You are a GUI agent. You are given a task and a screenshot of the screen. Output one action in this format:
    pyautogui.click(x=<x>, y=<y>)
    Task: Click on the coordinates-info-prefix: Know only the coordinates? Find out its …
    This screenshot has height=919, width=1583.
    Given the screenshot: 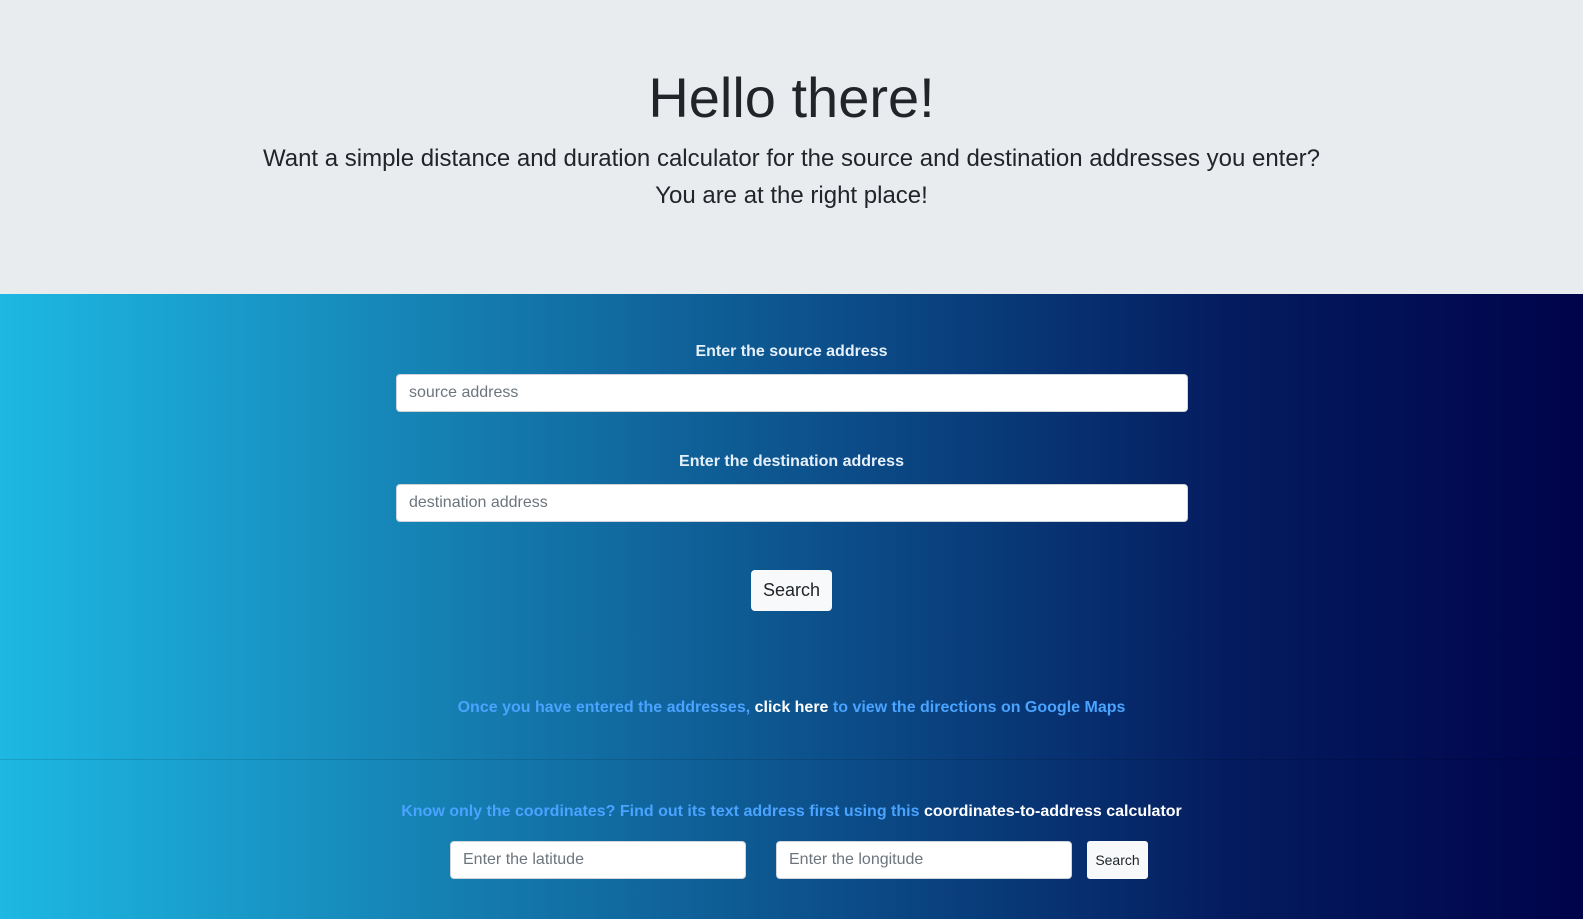 What is the action you would take?
    pyautogui.click(x=660, y=811)
    